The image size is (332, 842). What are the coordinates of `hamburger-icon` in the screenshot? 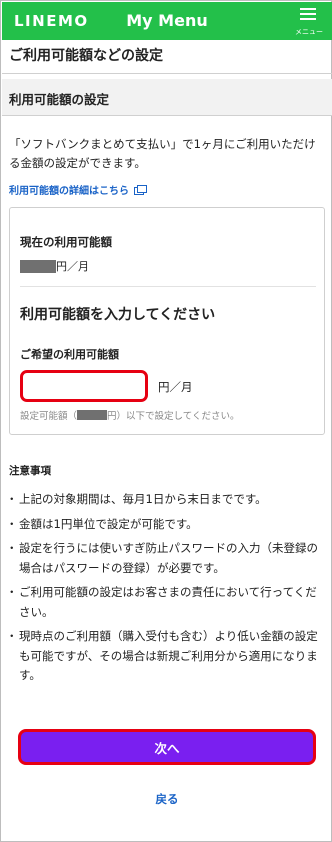 It's located at (308, 15).